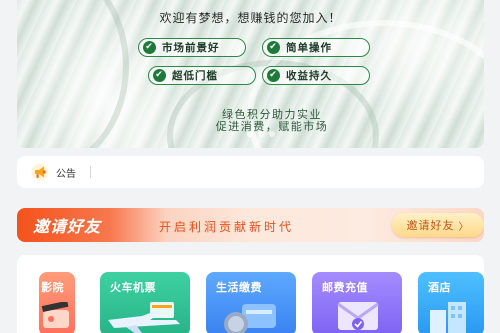 The width and height of the screenshot is (500, 333). I want to click on notice-label: 公告, so click(66, 174).